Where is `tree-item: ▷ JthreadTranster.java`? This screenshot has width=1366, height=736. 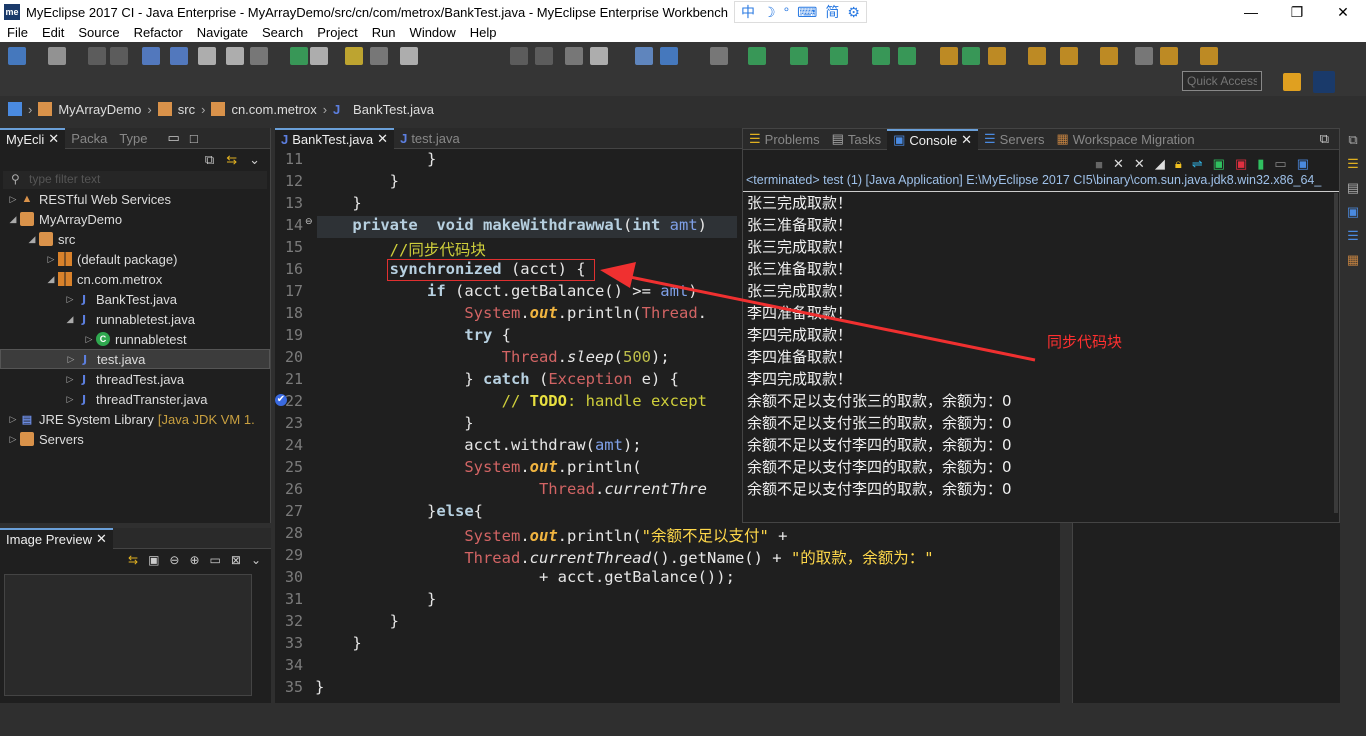
tree-item: ▷ JthreadTranster.java is located at coordinates (135, 399).